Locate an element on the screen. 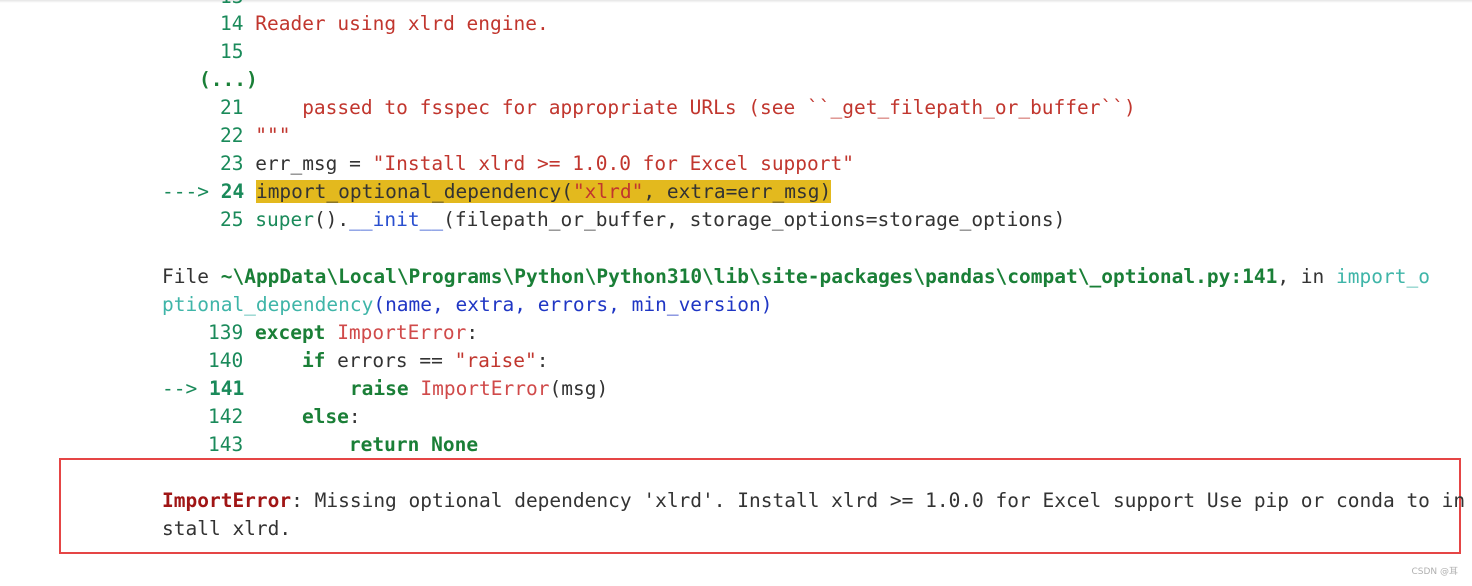  error-text: stall xlrd. is located at coordinates (227, 528).